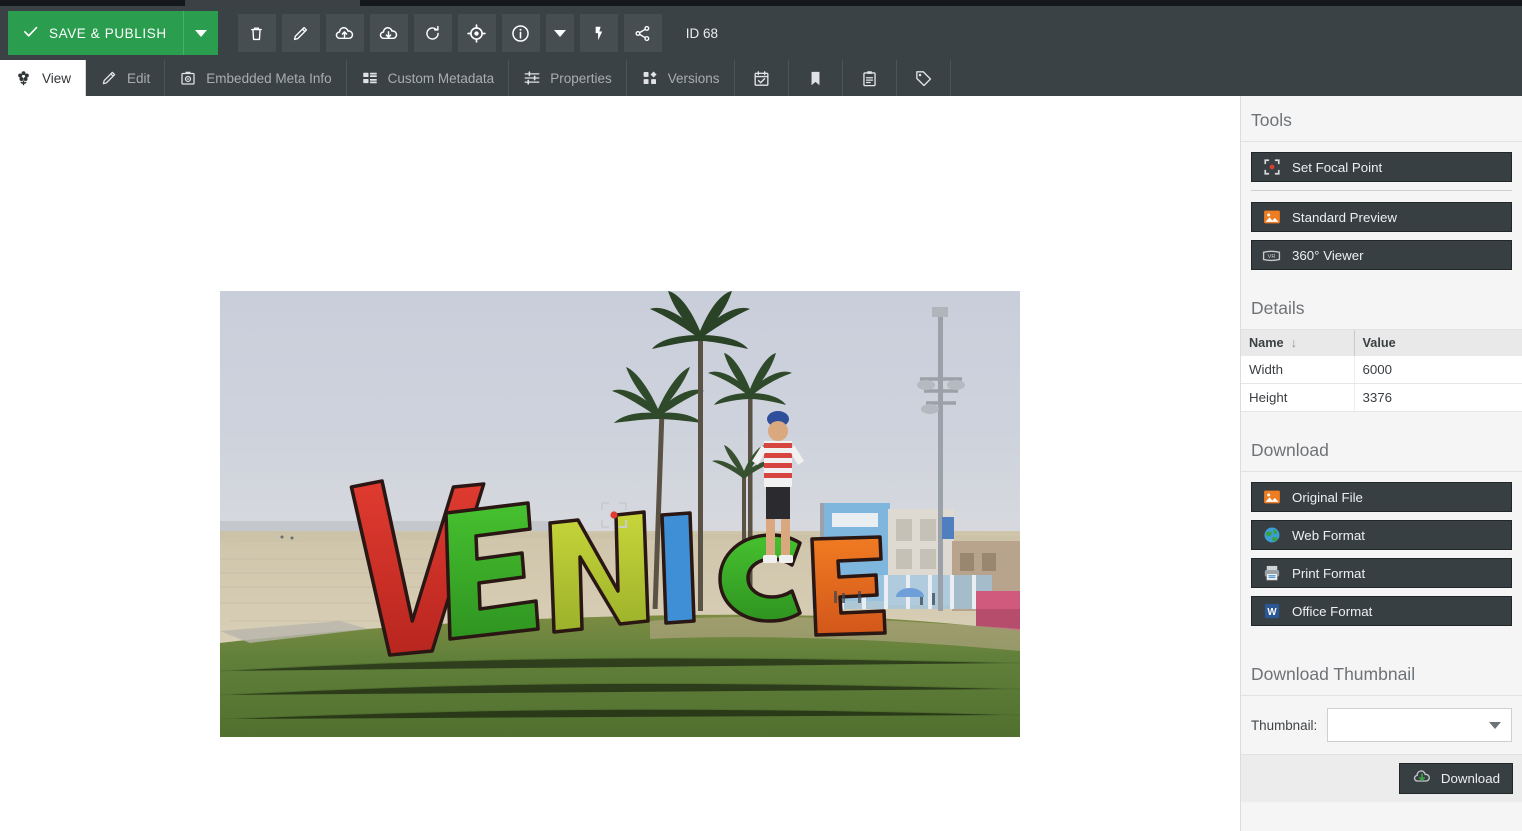  I want to click on save-publish-button: SAVE & PUBLISH, so click(95, 33).